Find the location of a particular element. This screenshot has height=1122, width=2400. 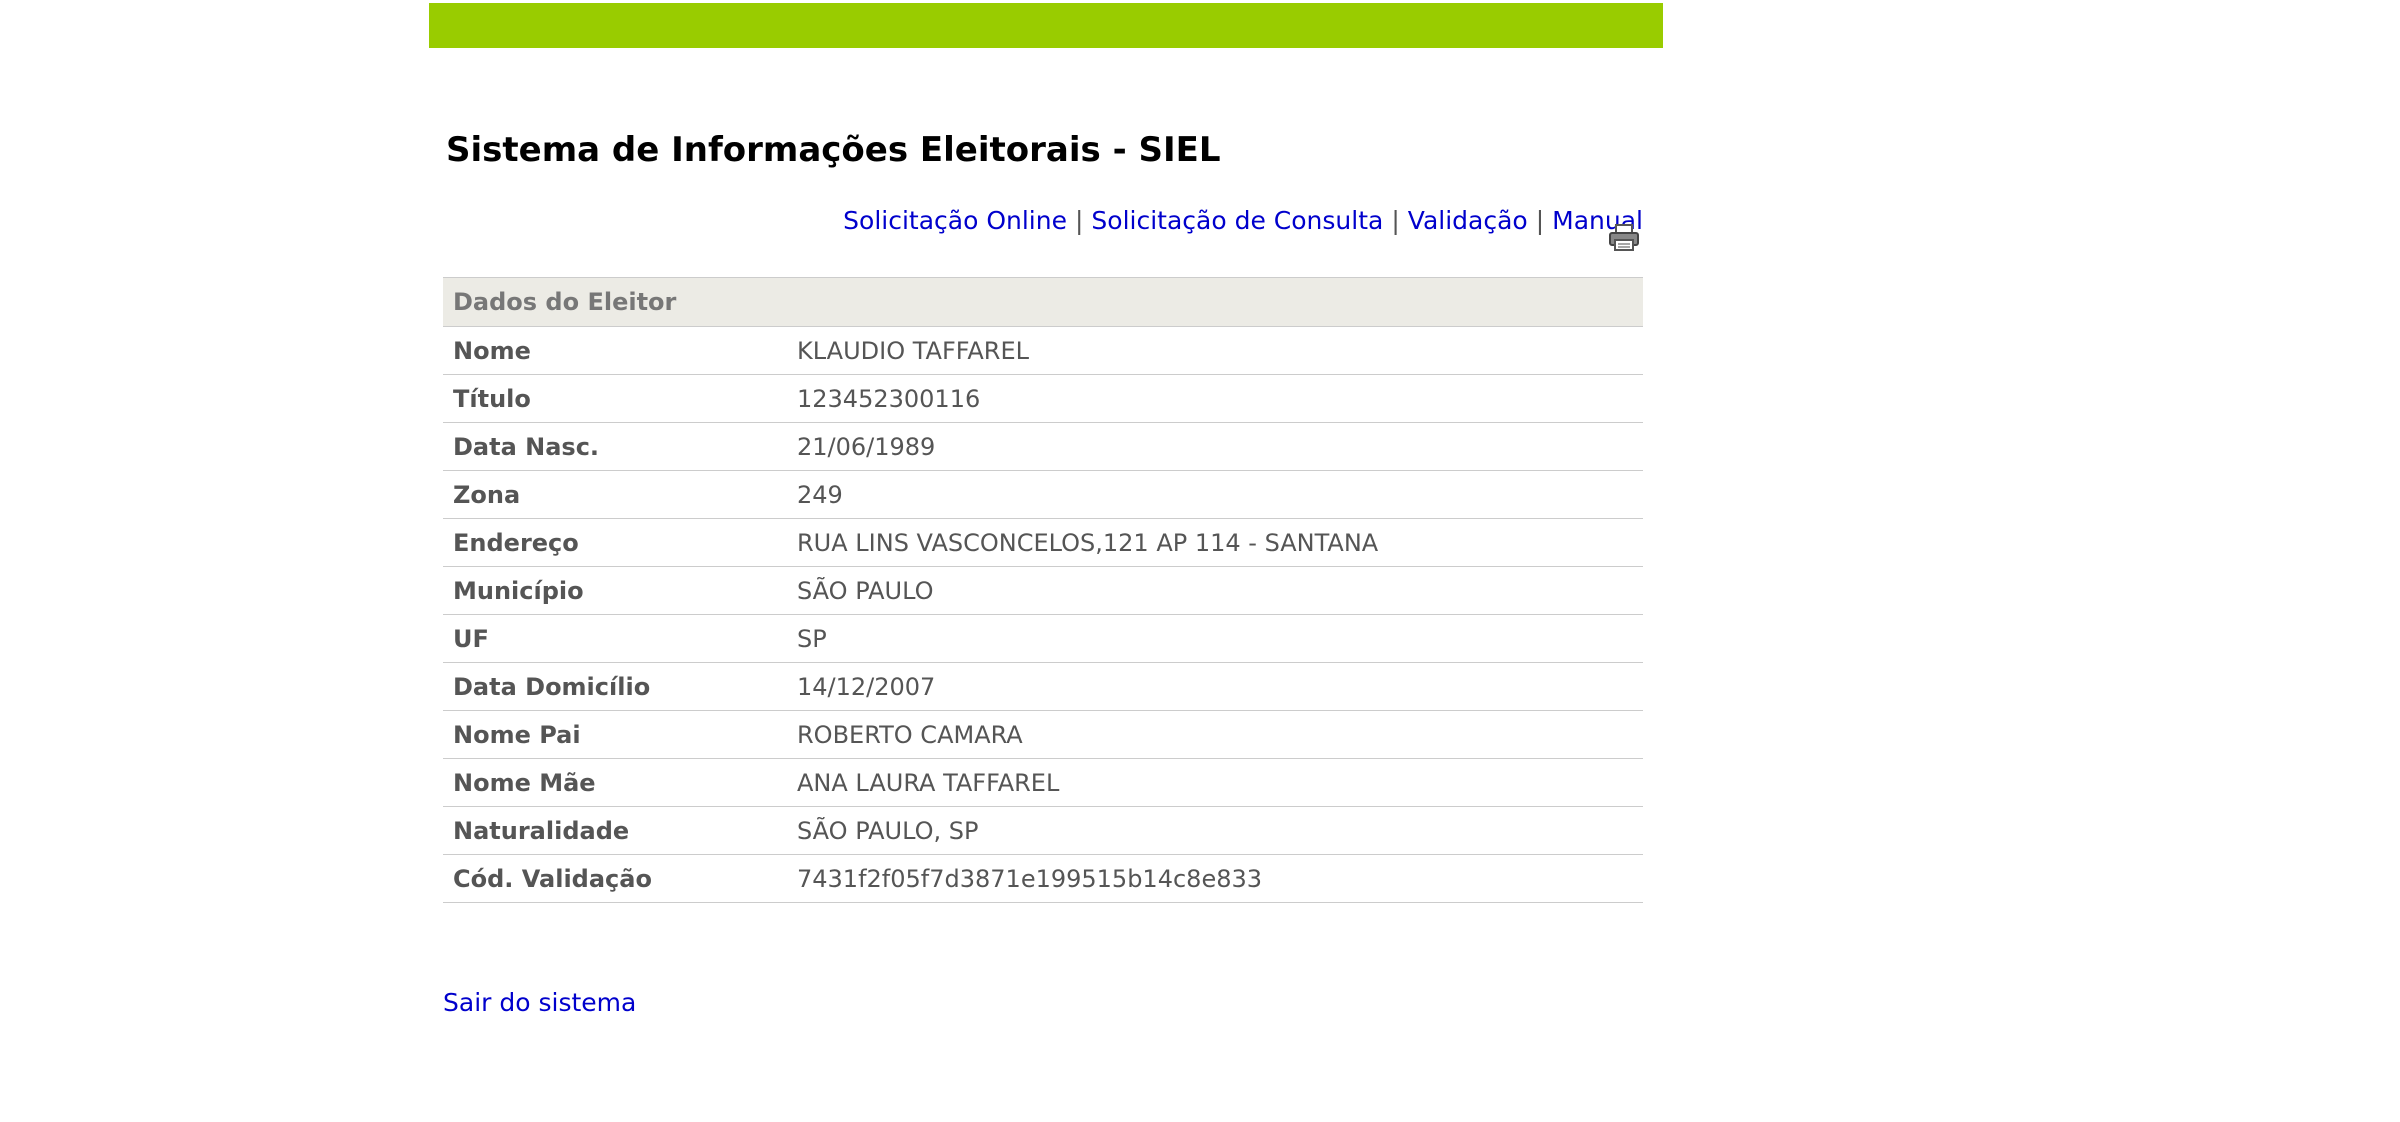

field-value: SÃO PAULO is located at coordinates (1215, 590).